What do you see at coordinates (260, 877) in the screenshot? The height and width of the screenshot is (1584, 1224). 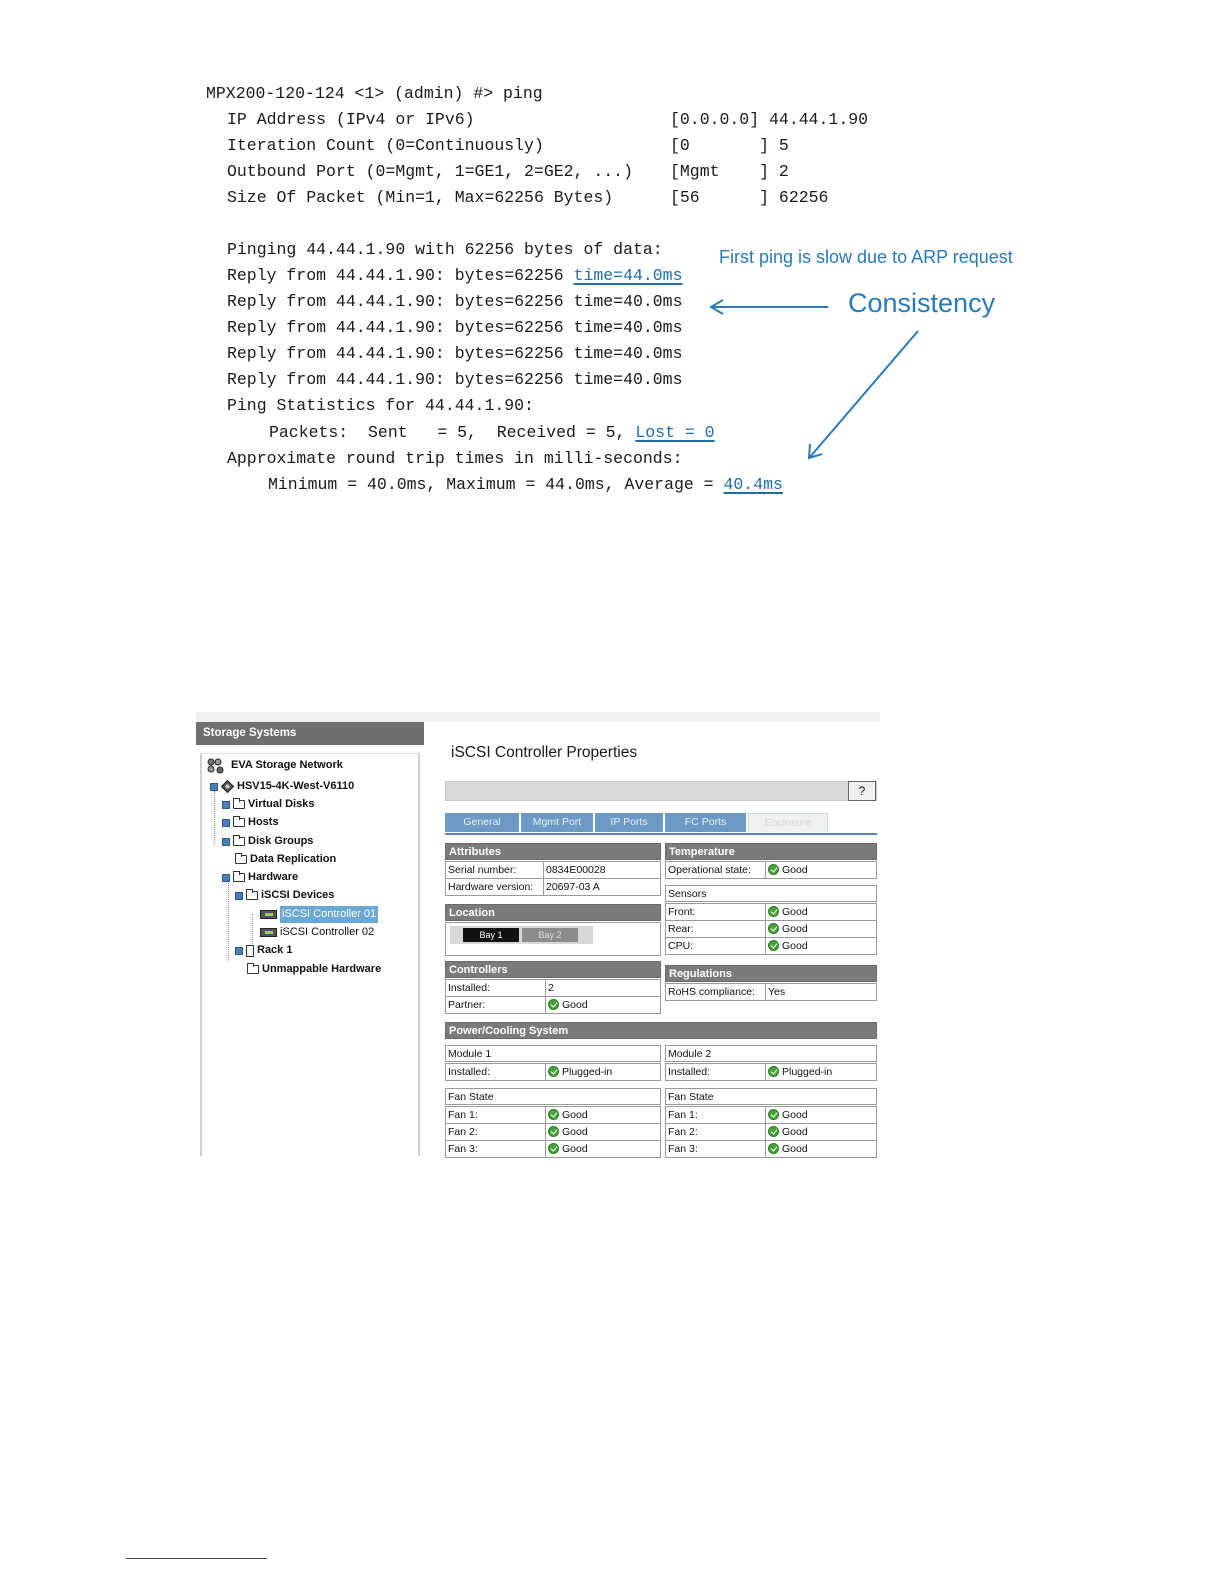 I see `tree-item-hardware: Hardware` at bounding box center [260, 877].